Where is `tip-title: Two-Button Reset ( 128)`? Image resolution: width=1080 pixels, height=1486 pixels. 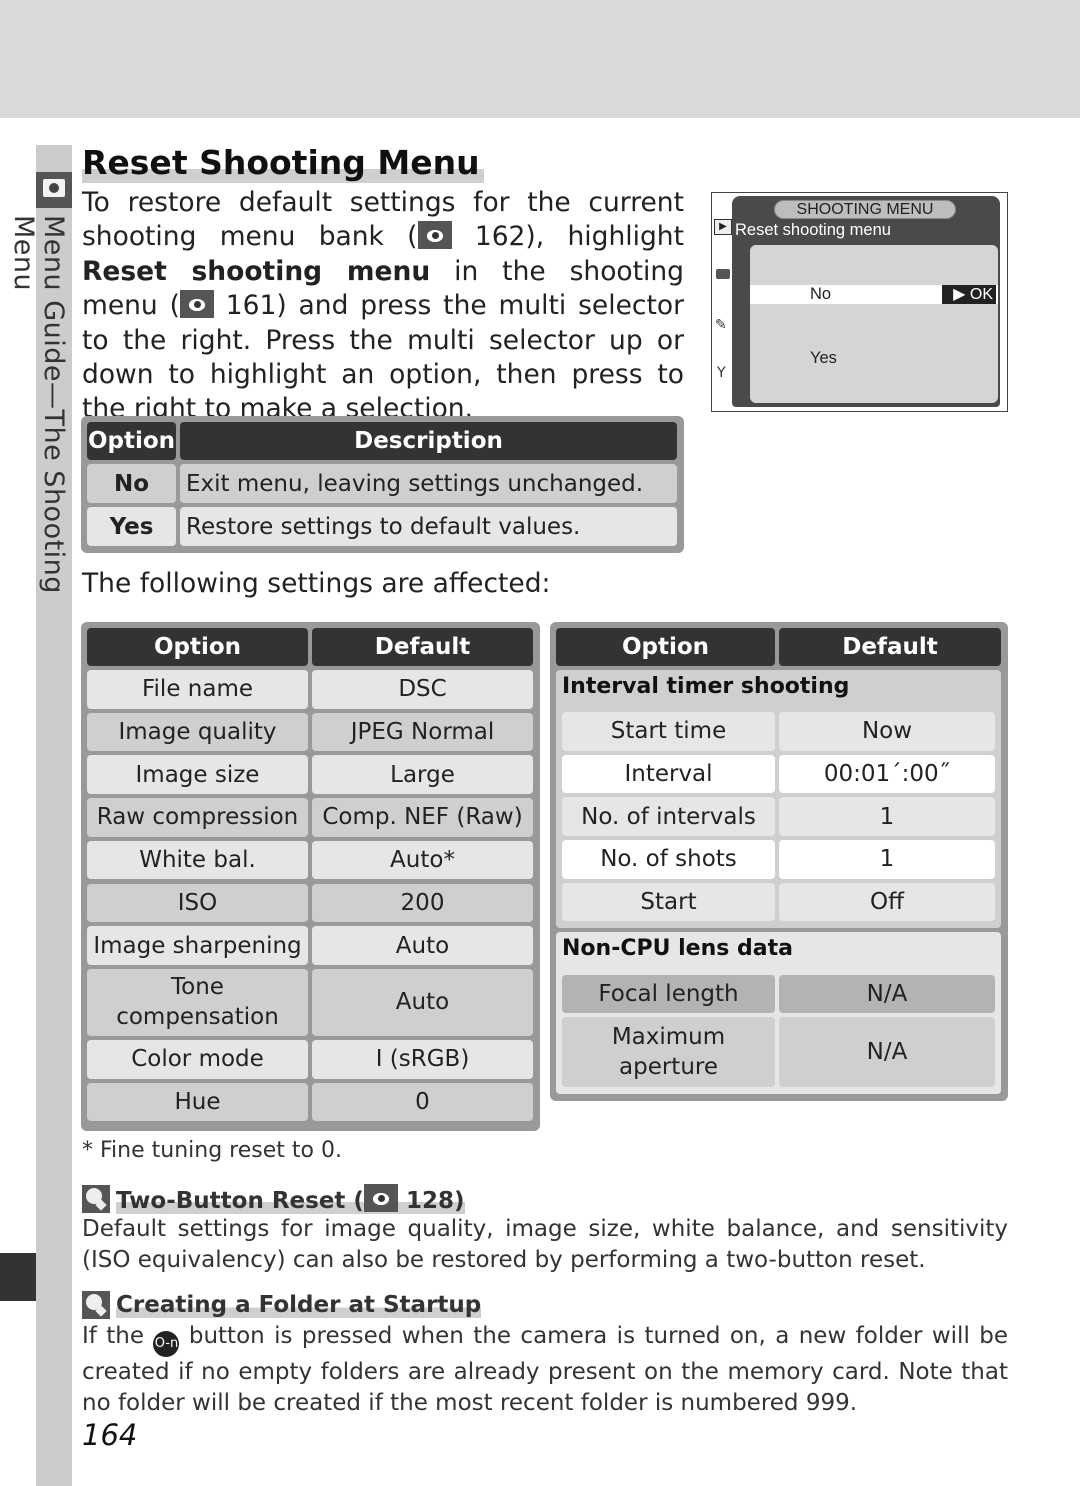 tip-title: Two-Button Reset ( 128) is located at coordinates (290, 1199).